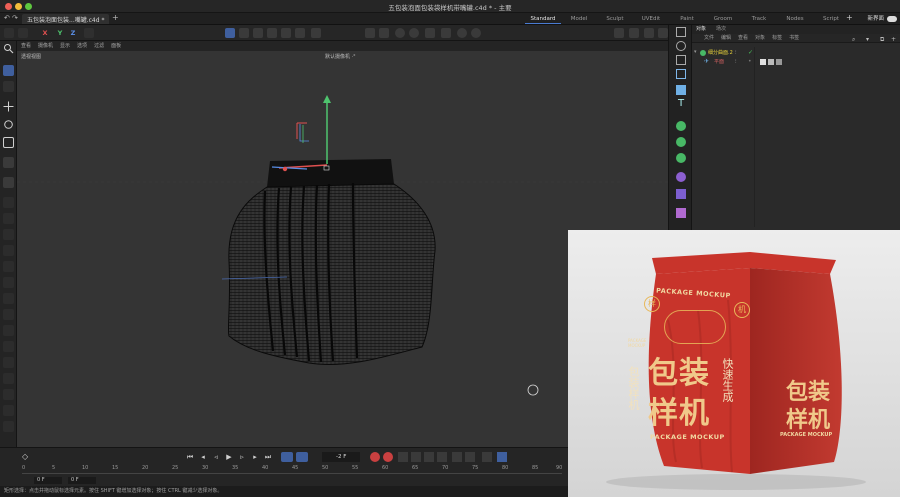 This screenshot has height=497, width=900. Describe the element at coordinates (649, 33) in the screenshot. I see `camera-icon` at that location.